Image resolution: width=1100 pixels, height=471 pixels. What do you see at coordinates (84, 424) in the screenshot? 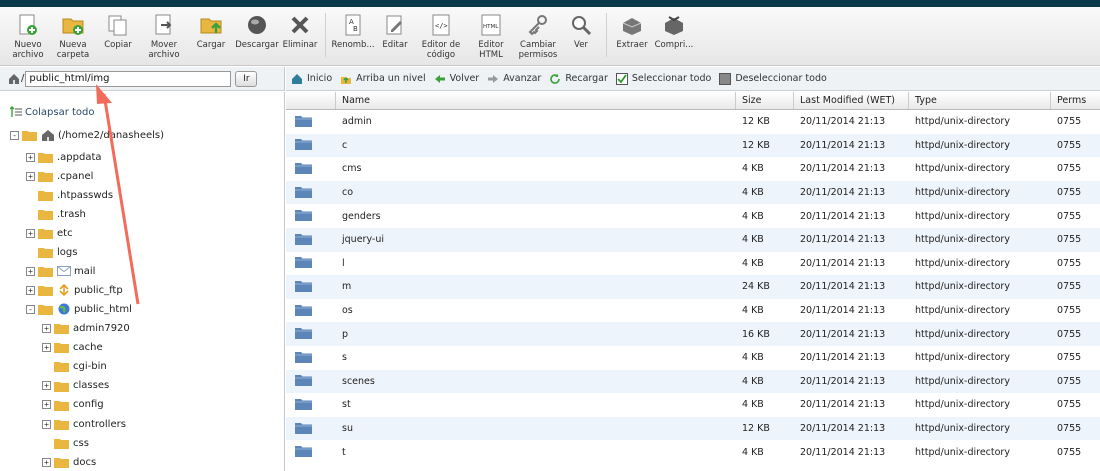
I see `tree-node: + controllers` at bounding box center [84, 424].